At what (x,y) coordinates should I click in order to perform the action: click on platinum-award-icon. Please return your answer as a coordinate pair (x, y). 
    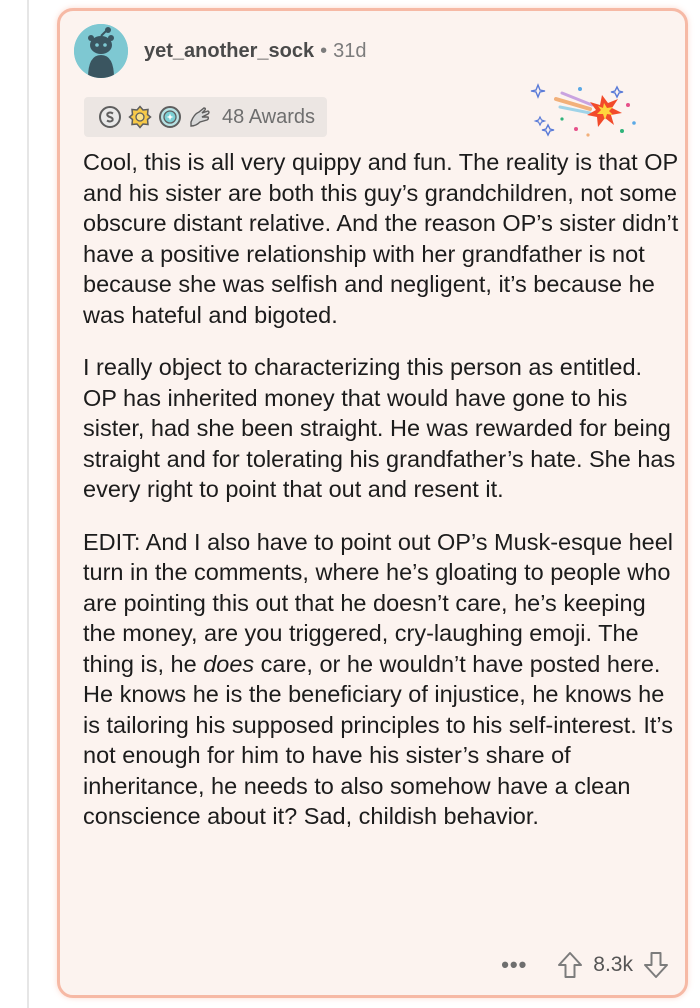
    Looking at the image, I should click on (170, 117).